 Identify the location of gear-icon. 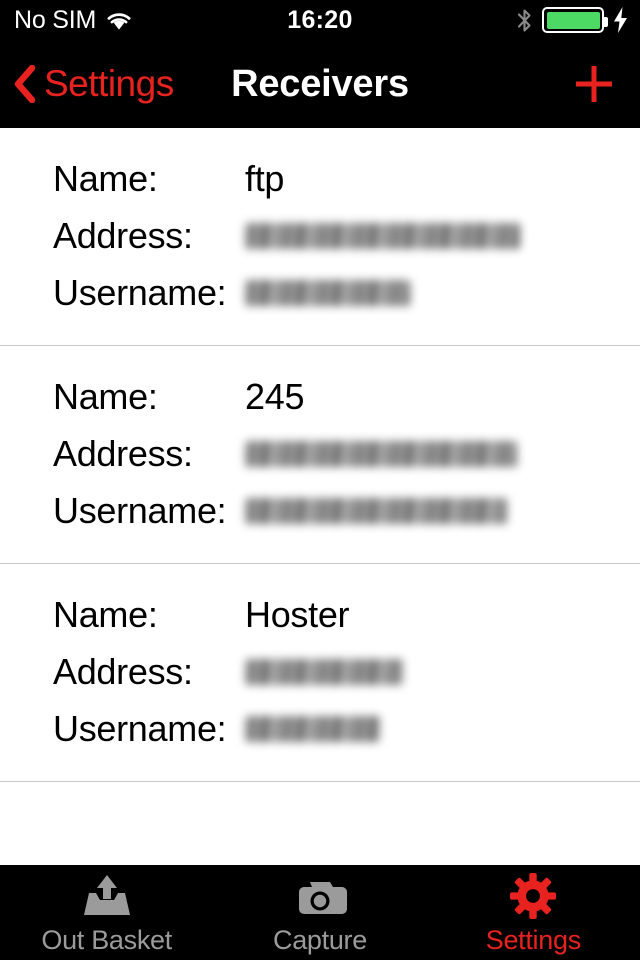
(533, 896).